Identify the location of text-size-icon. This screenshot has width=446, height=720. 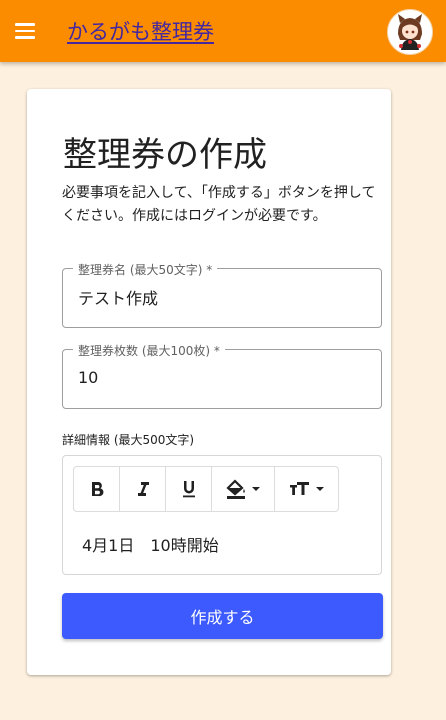
(306, 488).